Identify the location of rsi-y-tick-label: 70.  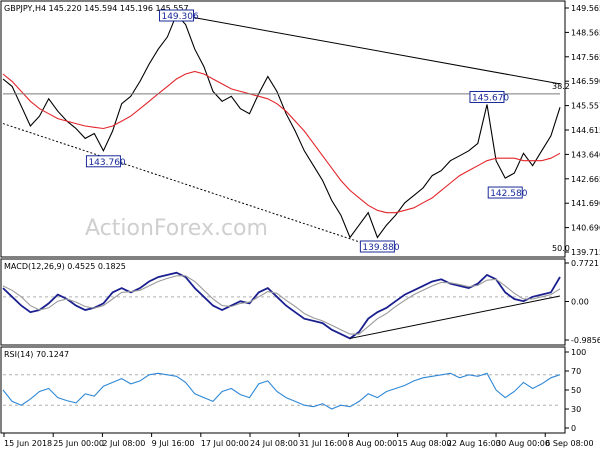
(576, 371).